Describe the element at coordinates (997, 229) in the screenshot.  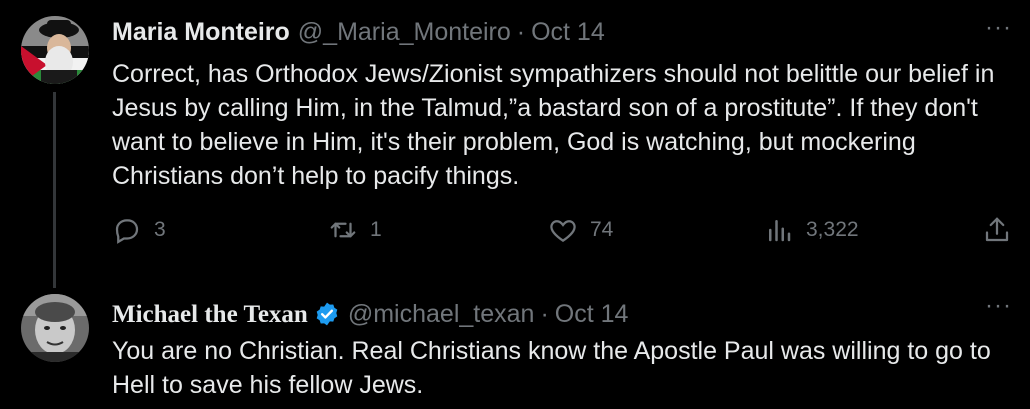
I see `share-icon` at that location.